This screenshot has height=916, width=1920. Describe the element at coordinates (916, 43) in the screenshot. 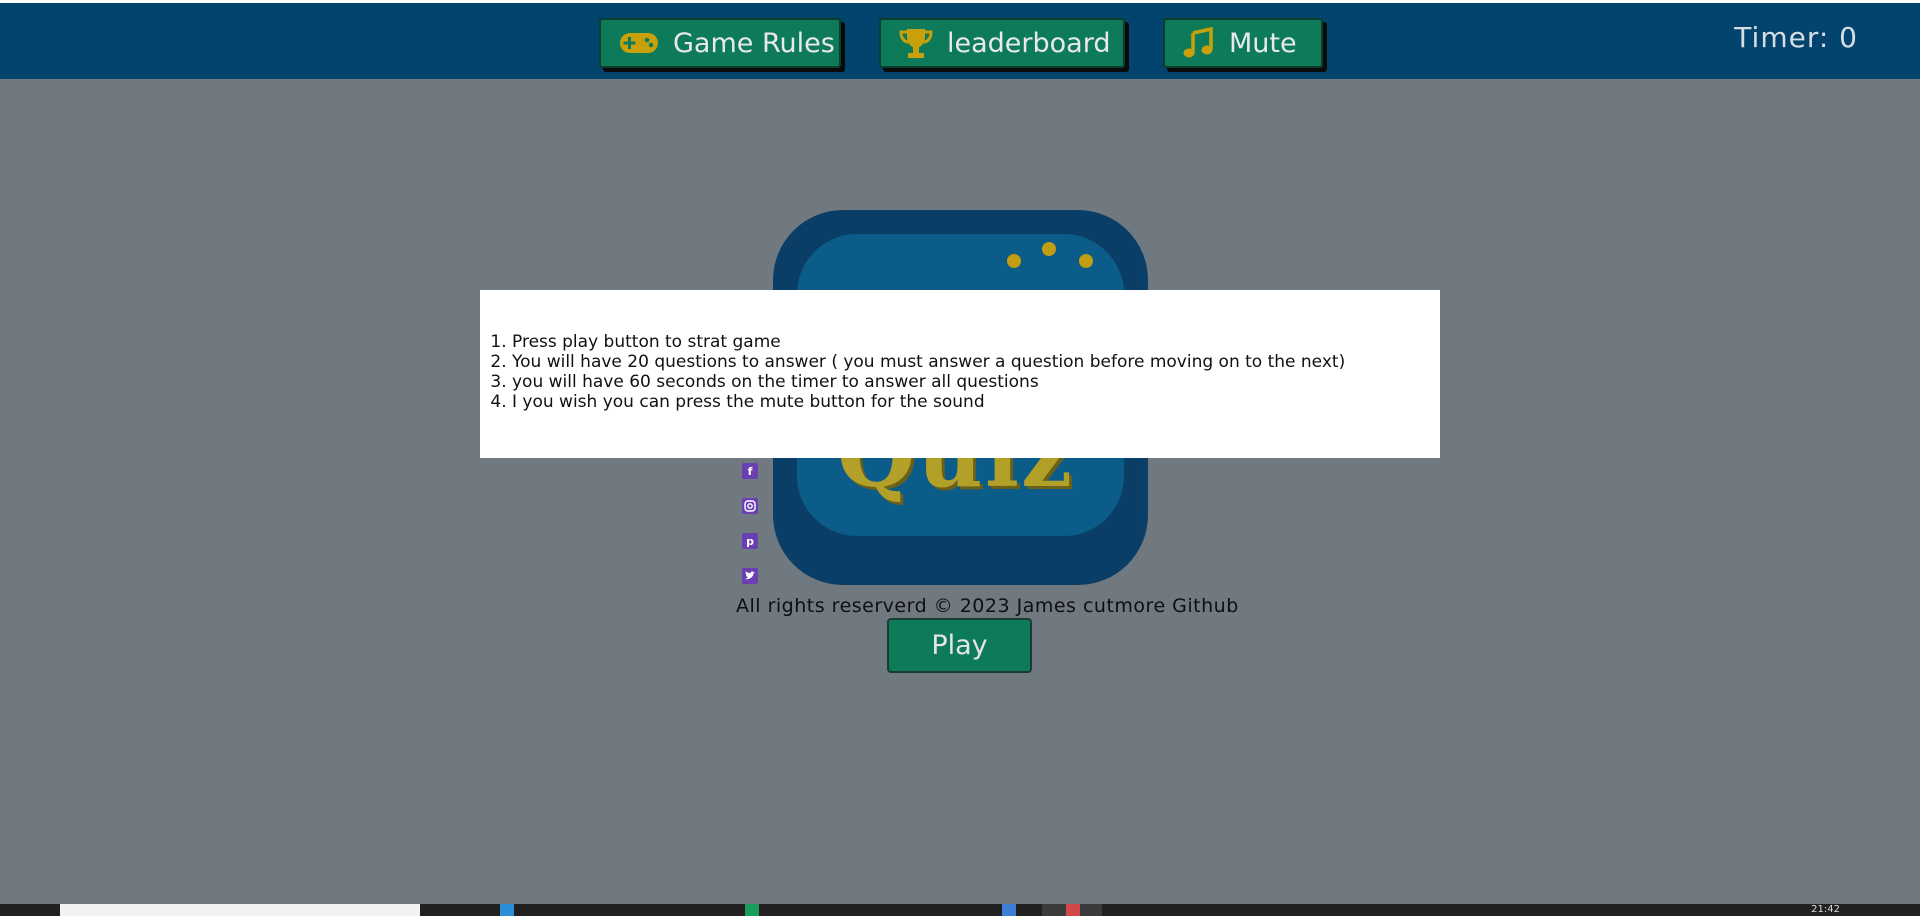

I see `trophy-icon` at that location.